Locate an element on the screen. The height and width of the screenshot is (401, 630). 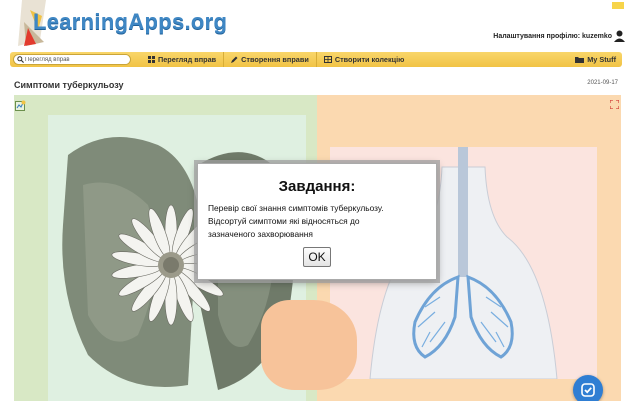
nav-create-app-label: Створення вправи is located at coordinates (275, 59).